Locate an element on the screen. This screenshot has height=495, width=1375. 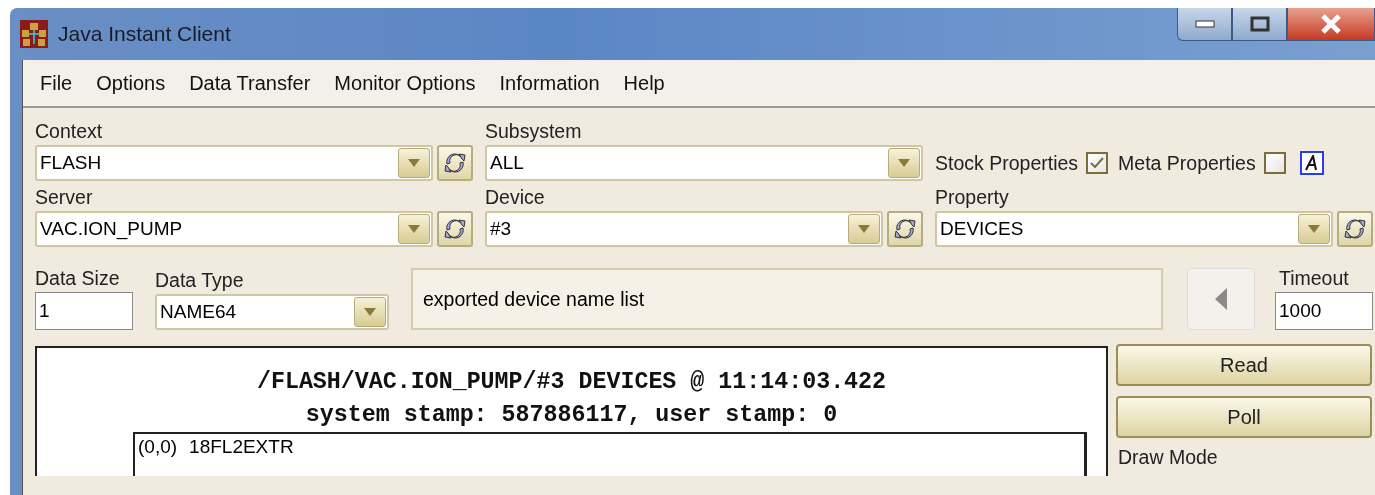
close-icon is located at coordinates (1331, 24).